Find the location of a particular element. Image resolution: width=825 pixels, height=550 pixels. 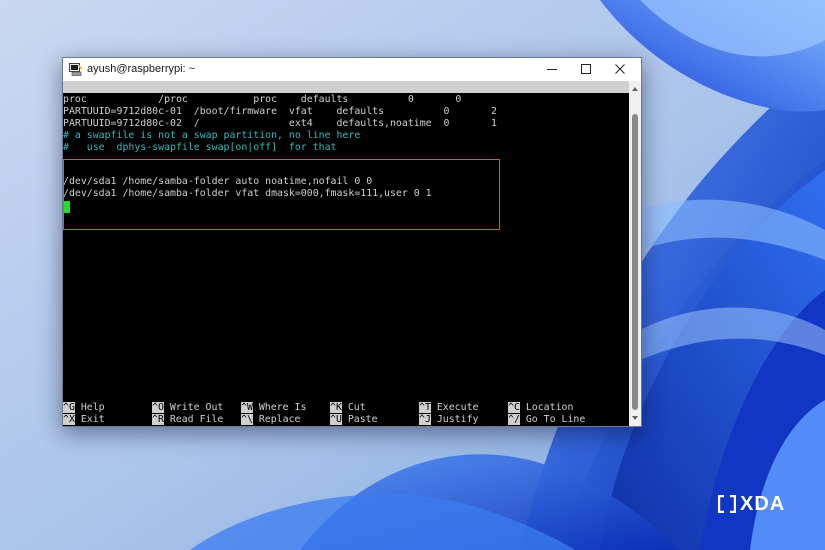

window-title: ayush@raspberrypi: ~ is located at coordinates (141, 69).